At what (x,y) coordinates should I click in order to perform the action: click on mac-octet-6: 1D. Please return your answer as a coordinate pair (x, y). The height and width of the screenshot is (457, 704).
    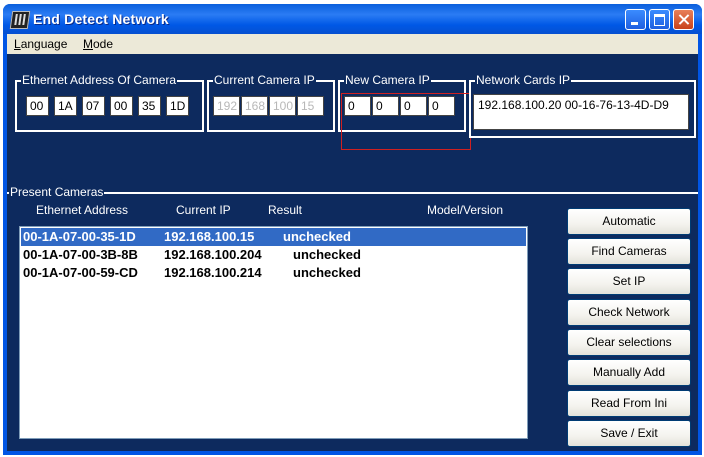
    Looking at the image, I should click on (177, 106).